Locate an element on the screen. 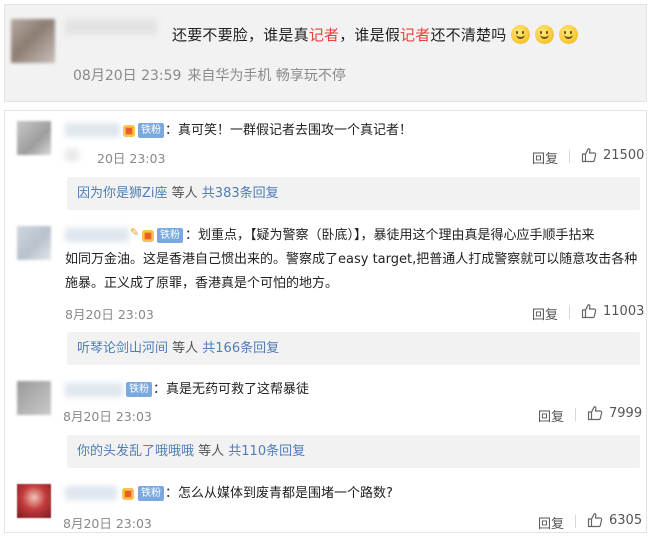 Image resolution: width=652 pixels, height=537 pixels. comment-text: 施暴。正义成了原罪，香港真是个可怕的地方。 is located at coordinates (202, 283).